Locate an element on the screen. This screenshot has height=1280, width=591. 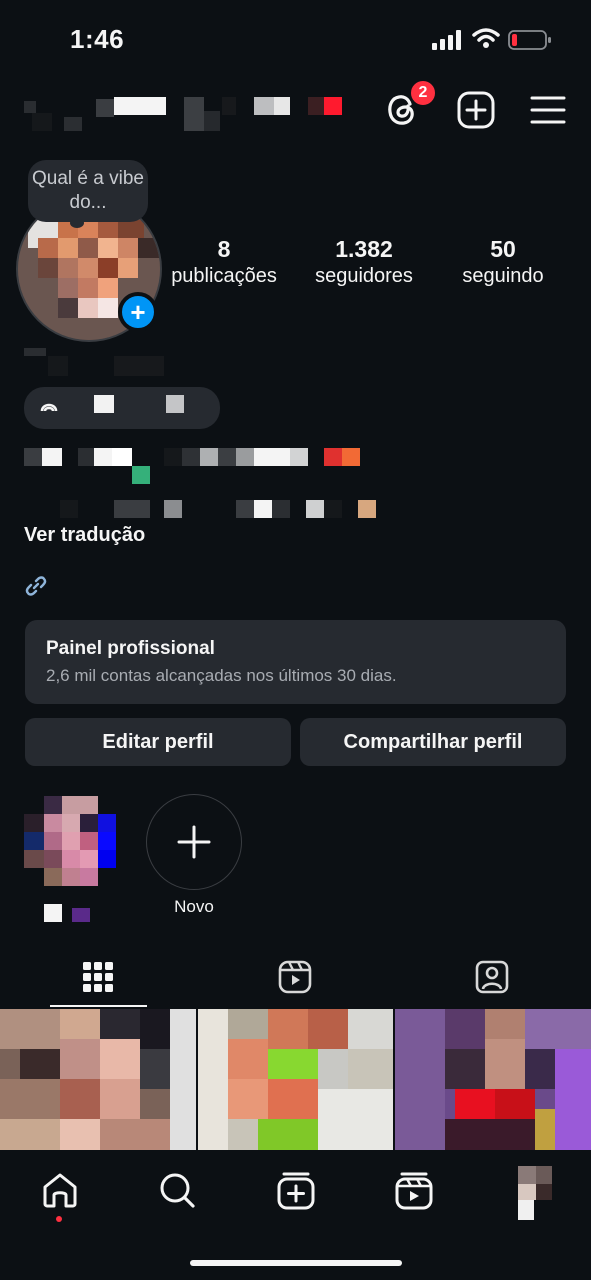
username-redacted is located at coordinates (184, 113).